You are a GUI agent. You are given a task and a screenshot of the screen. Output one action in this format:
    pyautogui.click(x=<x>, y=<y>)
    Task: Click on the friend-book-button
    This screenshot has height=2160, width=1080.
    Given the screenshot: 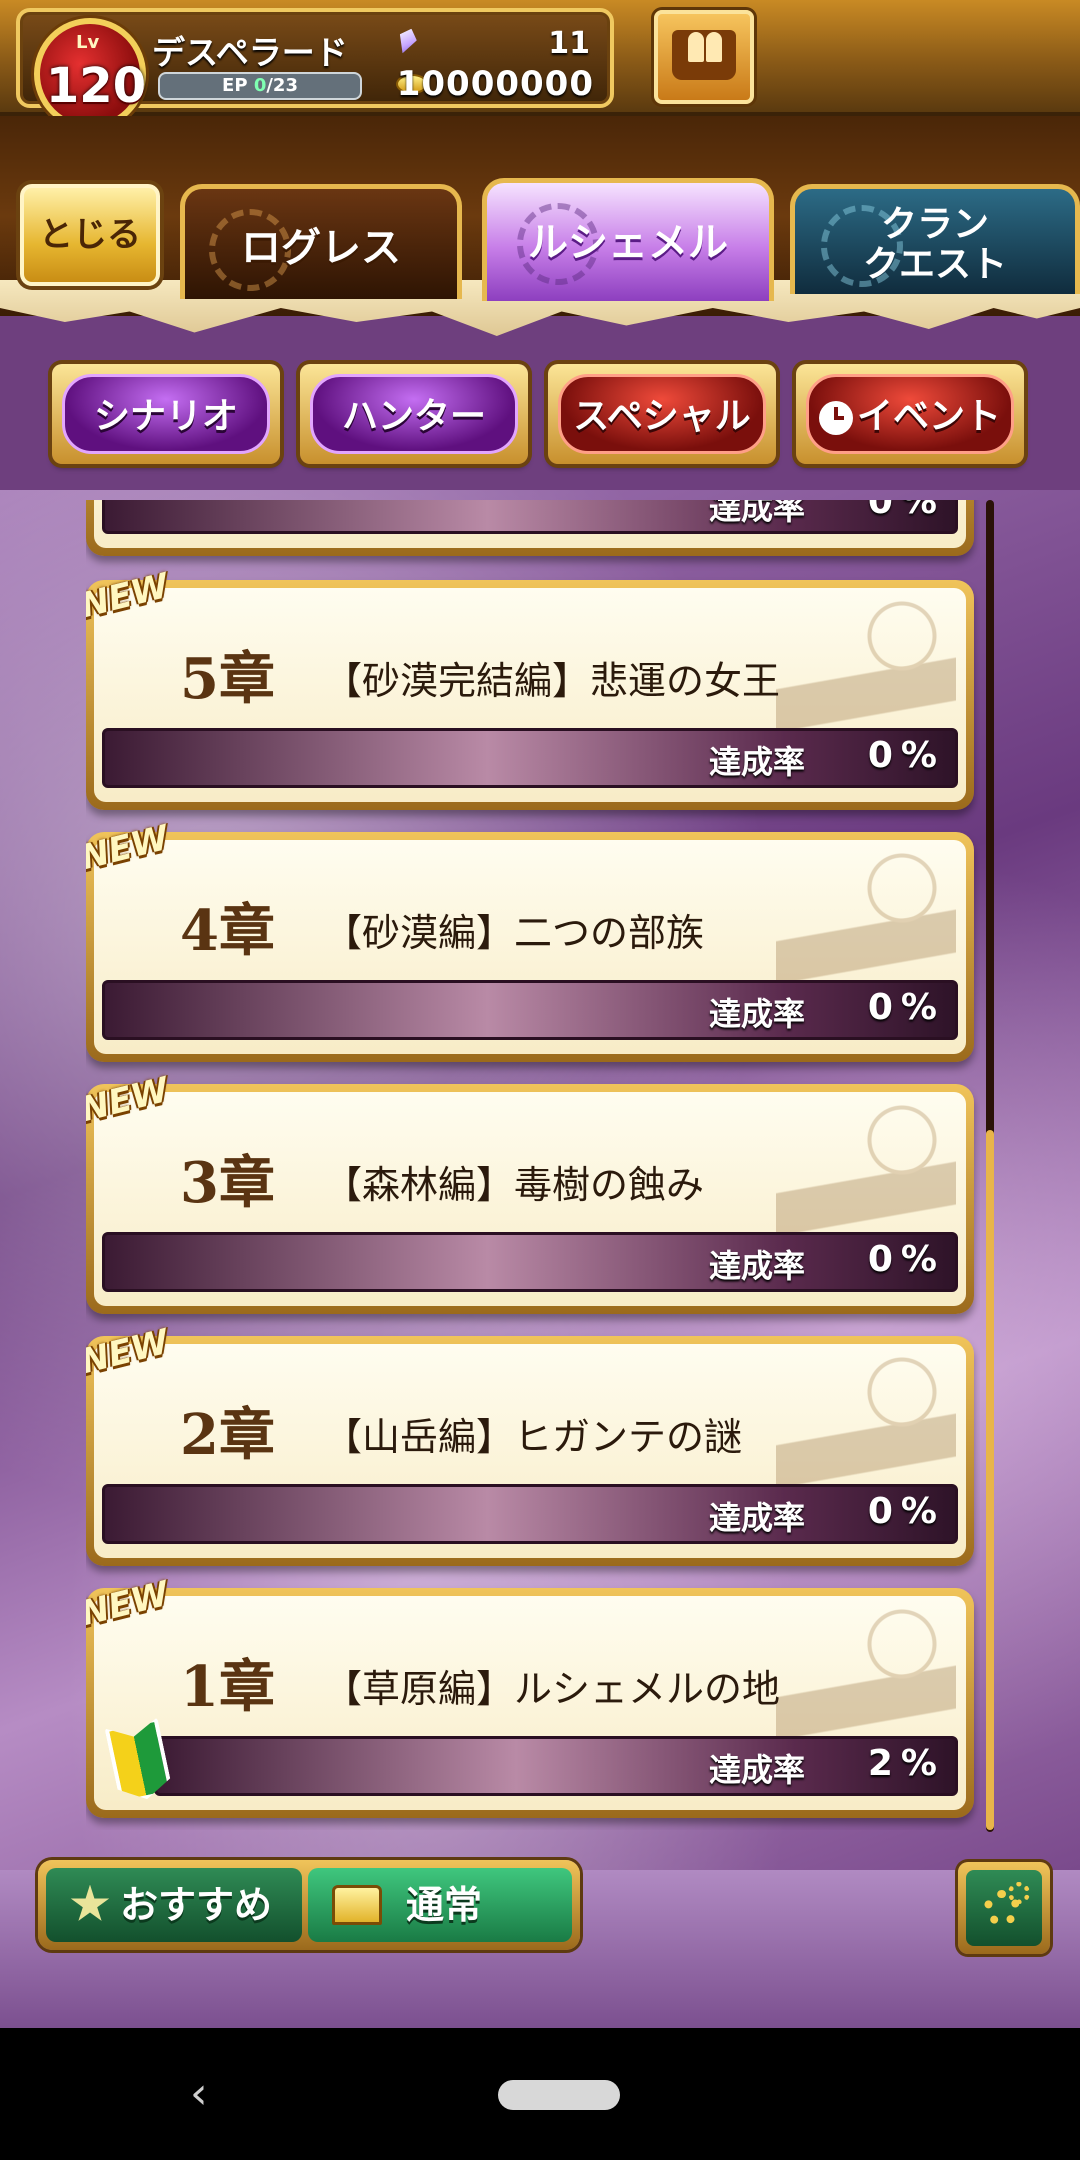 What is the action you would take?
    pyautogui.click(x=704, y=57)
    